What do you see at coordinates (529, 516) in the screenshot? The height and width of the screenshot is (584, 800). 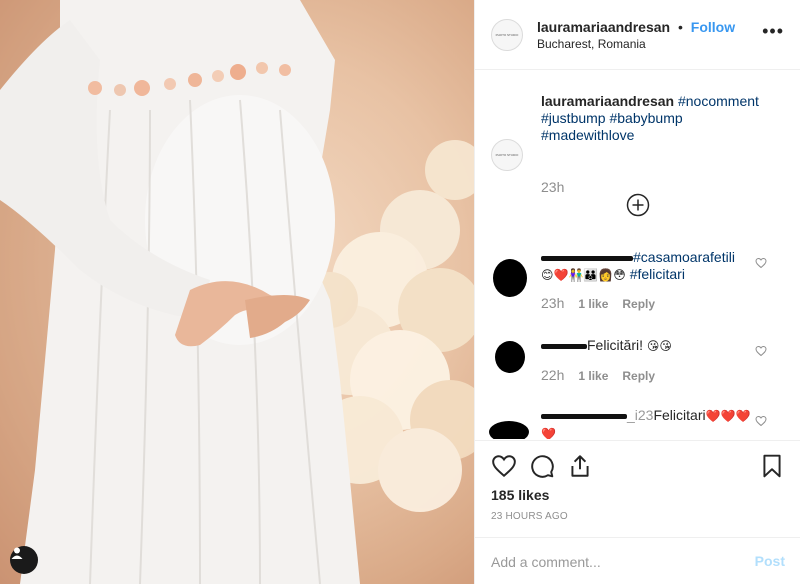 I see `posted-time: 23 HOURS AGO` at bounding box center [529, 516].